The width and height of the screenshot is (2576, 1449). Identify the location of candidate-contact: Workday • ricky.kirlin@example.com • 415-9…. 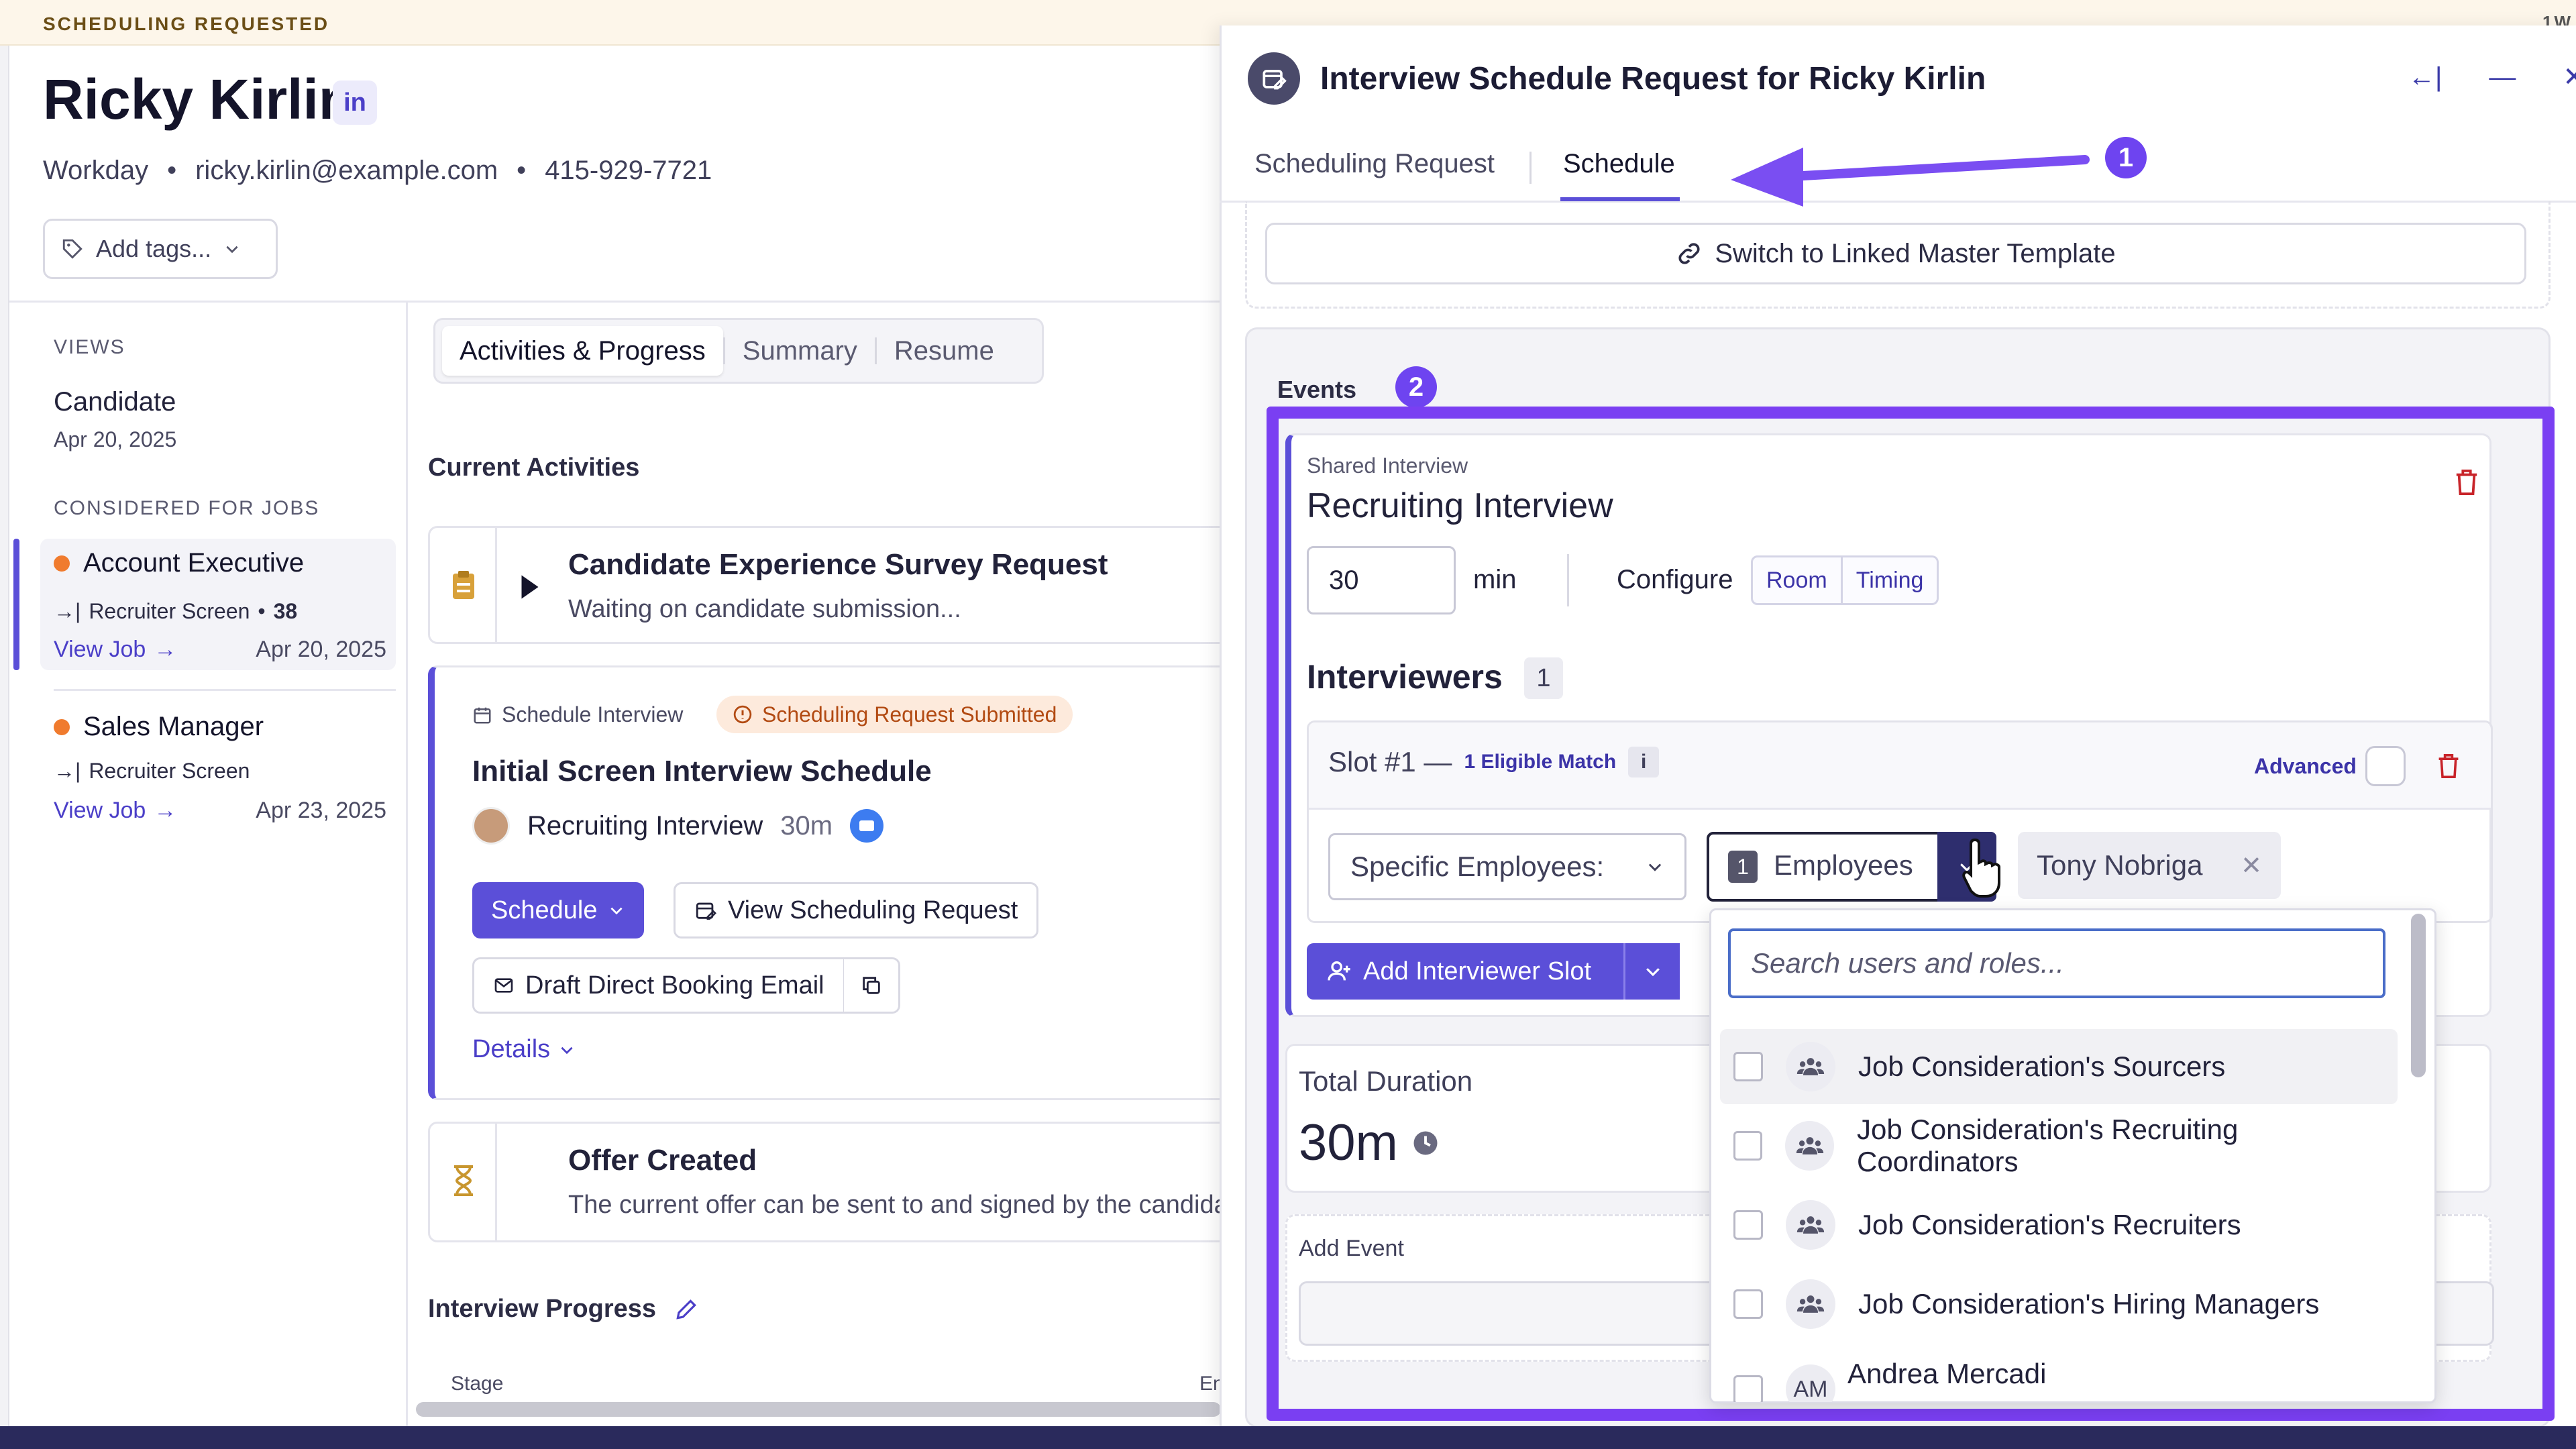
(377, 171).